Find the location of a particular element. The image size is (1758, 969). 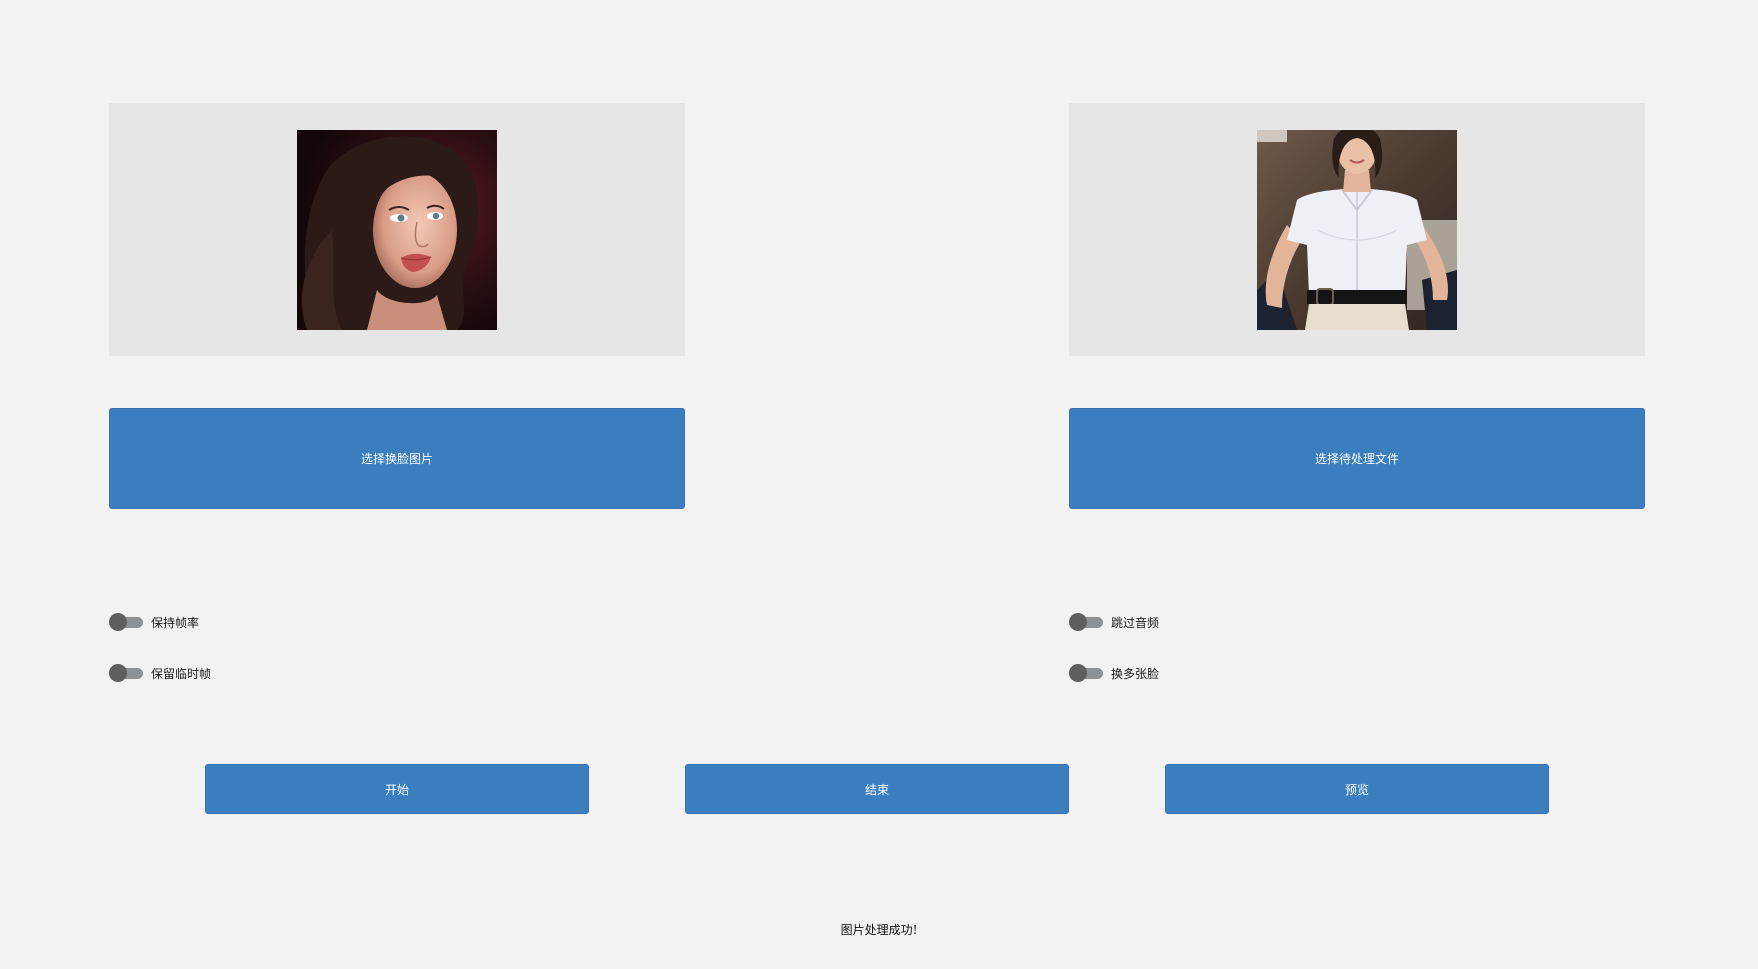

keep-fps-switch is located at coordinates (126, 622).